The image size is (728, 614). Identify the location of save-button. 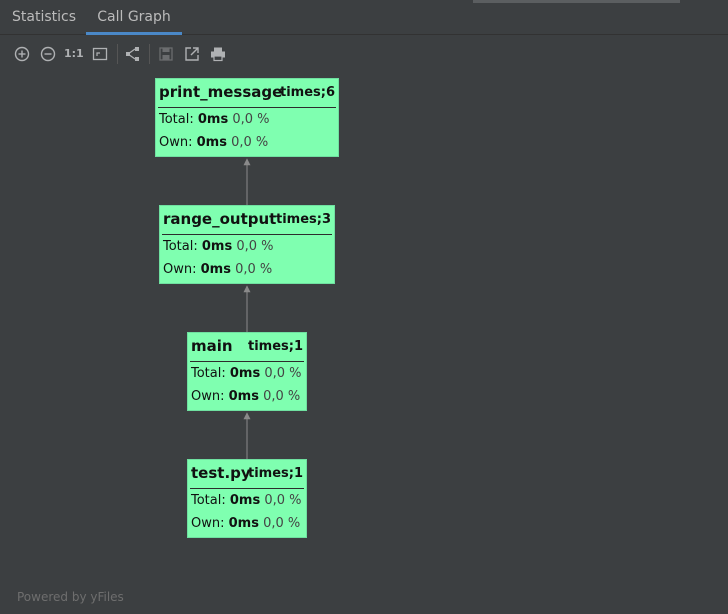
(166, 54).